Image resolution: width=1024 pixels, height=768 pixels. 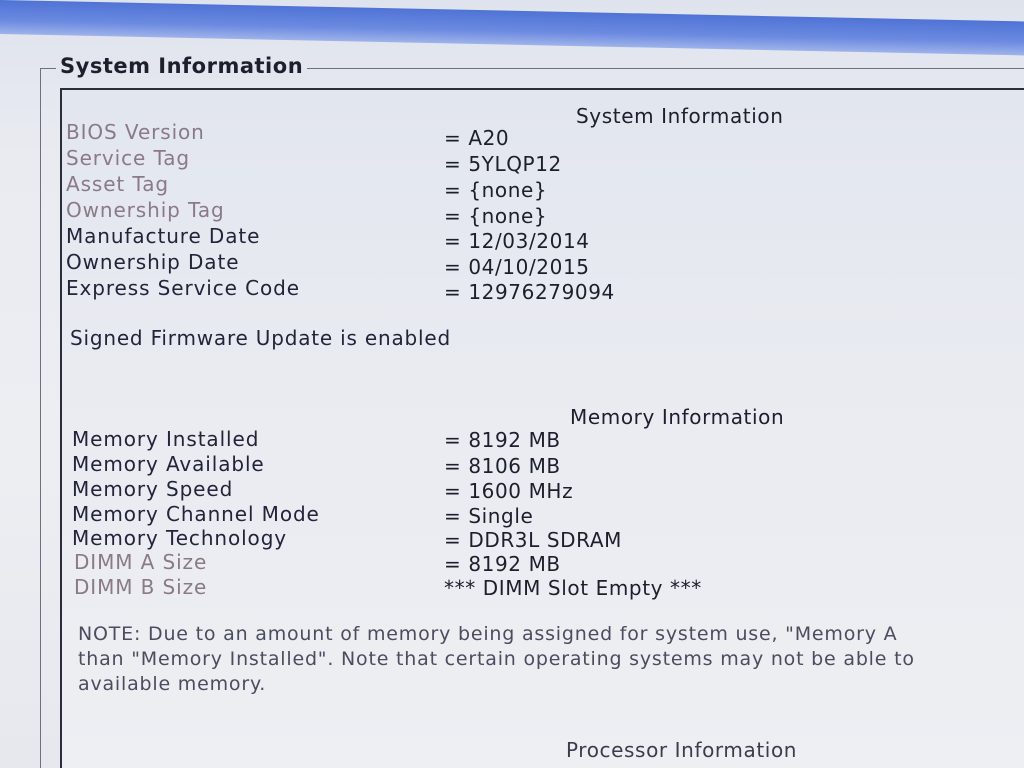 What do you see at coordinates (496, 190) in the screenshot?
I see `asset-tag-value: = {none}` at bounding box center [496, 190].